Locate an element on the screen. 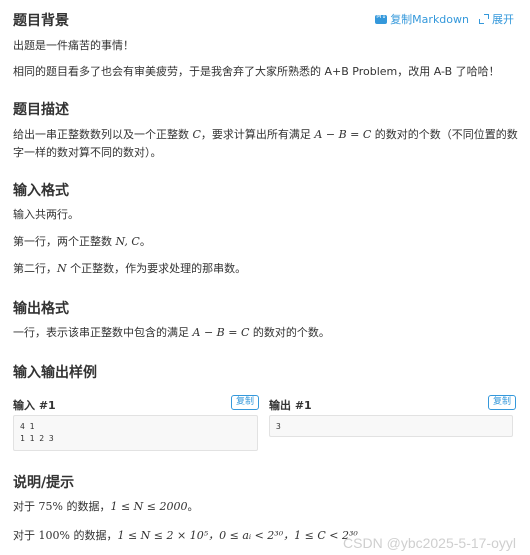  hint-p1-text-b: 的数据， is located at coordinates (86, 506).